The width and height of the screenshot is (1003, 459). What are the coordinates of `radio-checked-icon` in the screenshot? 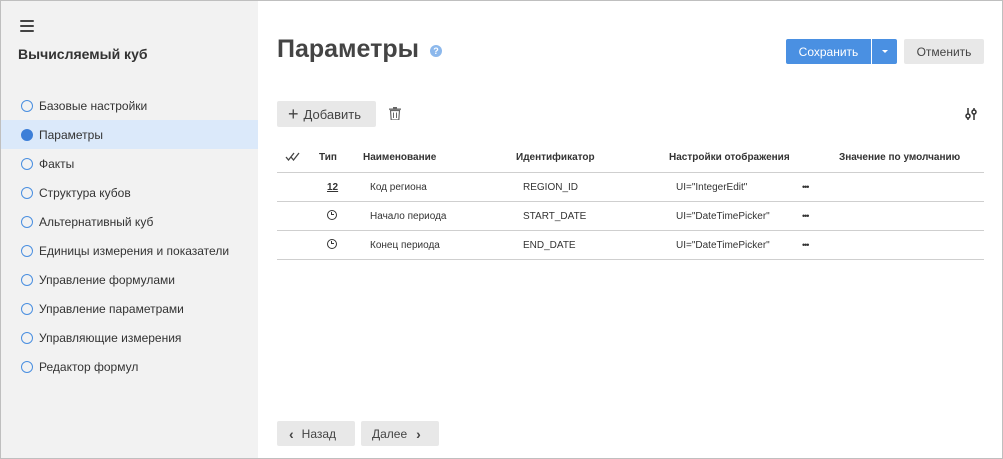 It's located at (27, 134).